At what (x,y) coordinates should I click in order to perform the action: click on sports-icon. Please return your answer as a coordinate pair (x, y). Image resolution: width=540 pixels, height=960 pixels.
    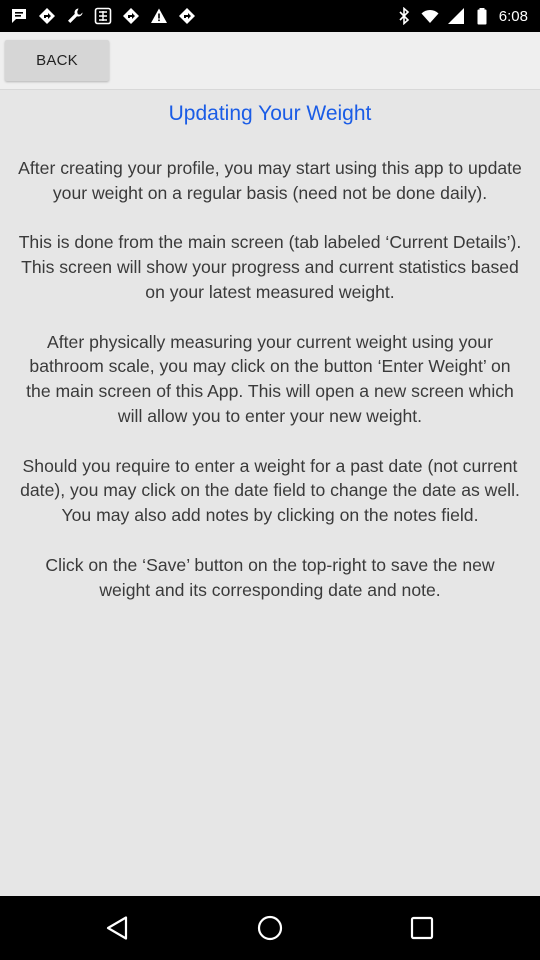
    Looking at the image, I should click on (103, 16).